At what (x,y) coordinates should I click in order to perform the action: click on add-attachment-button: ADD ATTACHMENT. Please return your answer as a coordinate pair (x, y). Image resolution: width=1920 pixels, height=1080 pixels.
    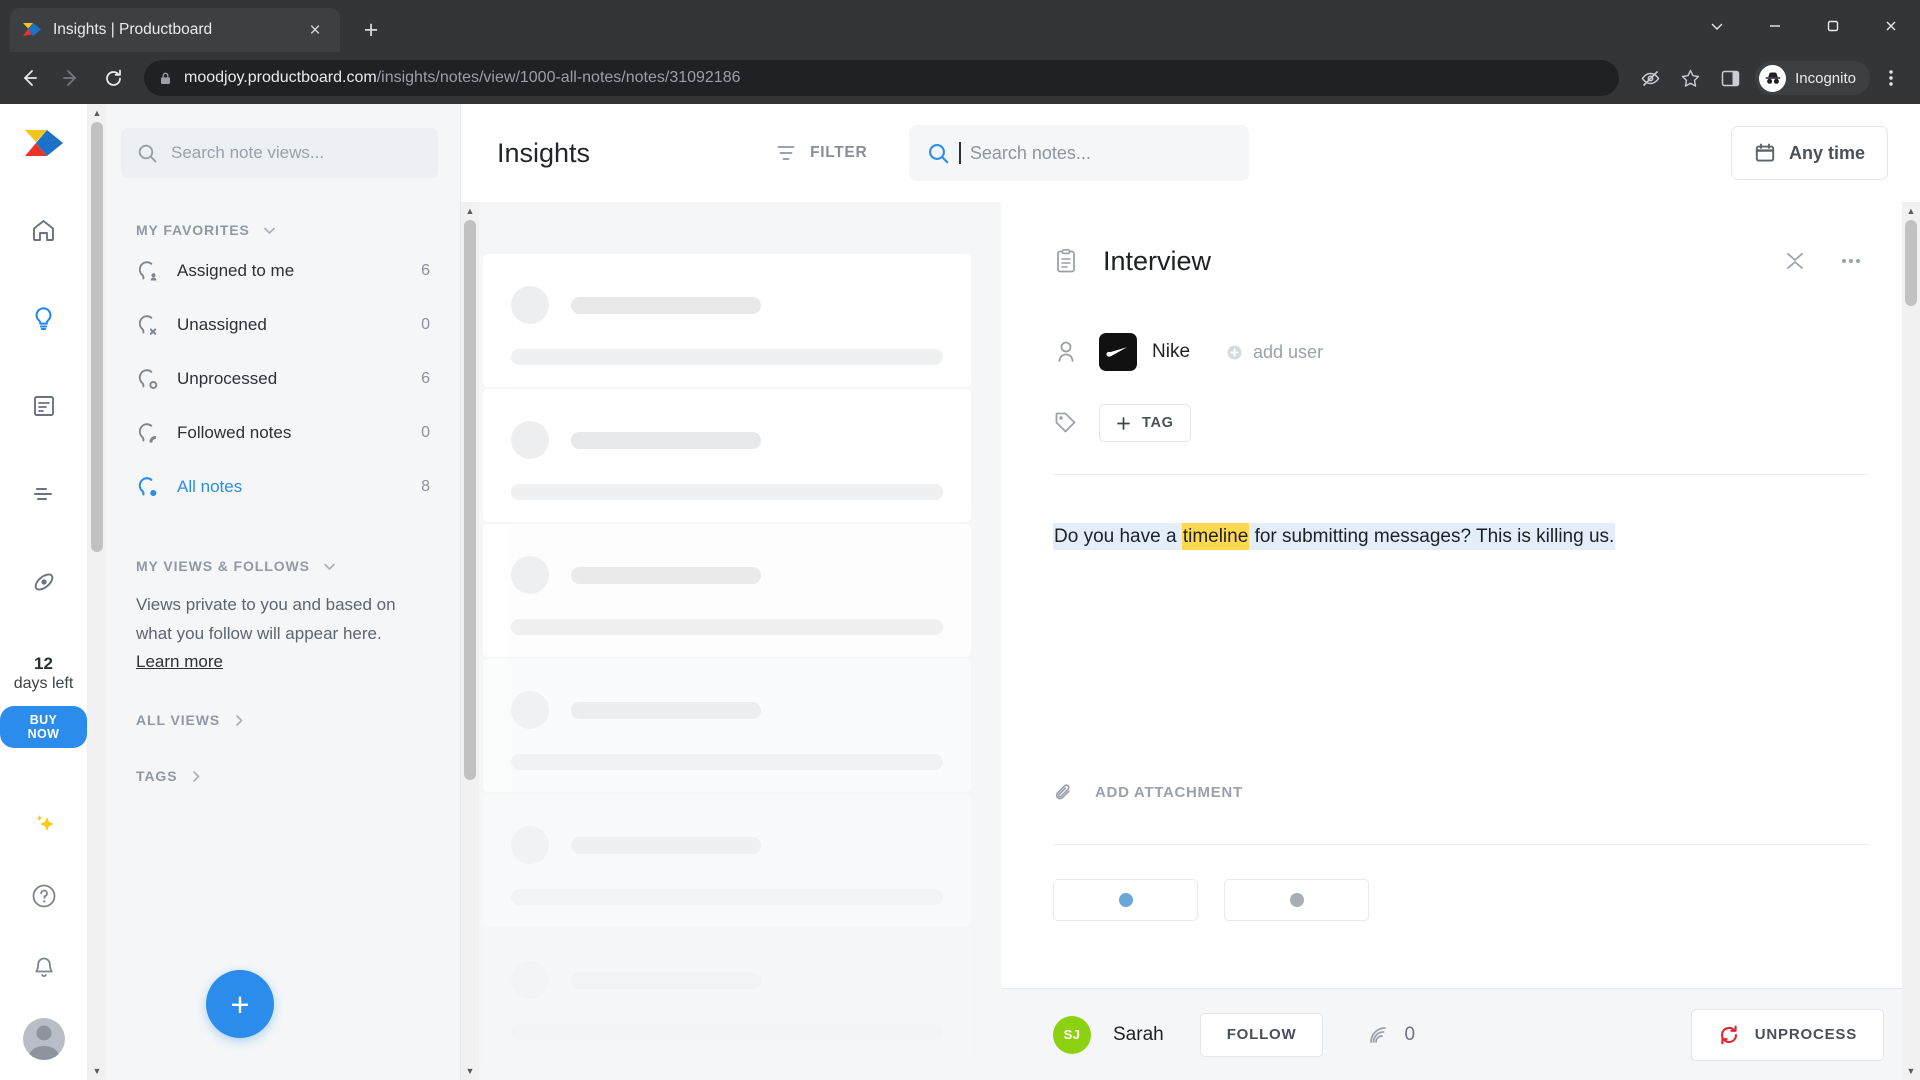
    Looking at the image, I should click on (1460, 793).